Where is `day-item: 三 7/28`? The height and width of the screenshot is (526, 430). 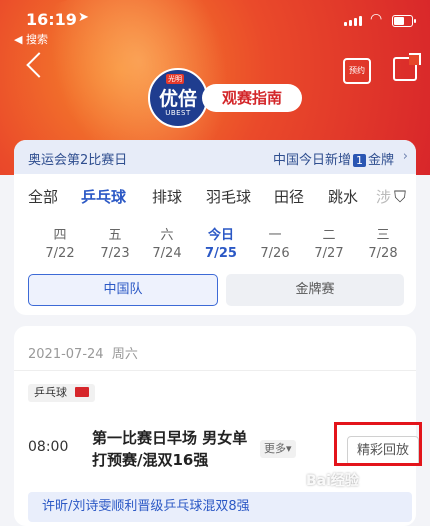
day-item: 三 7/28 is located at coordinates (383, 245).